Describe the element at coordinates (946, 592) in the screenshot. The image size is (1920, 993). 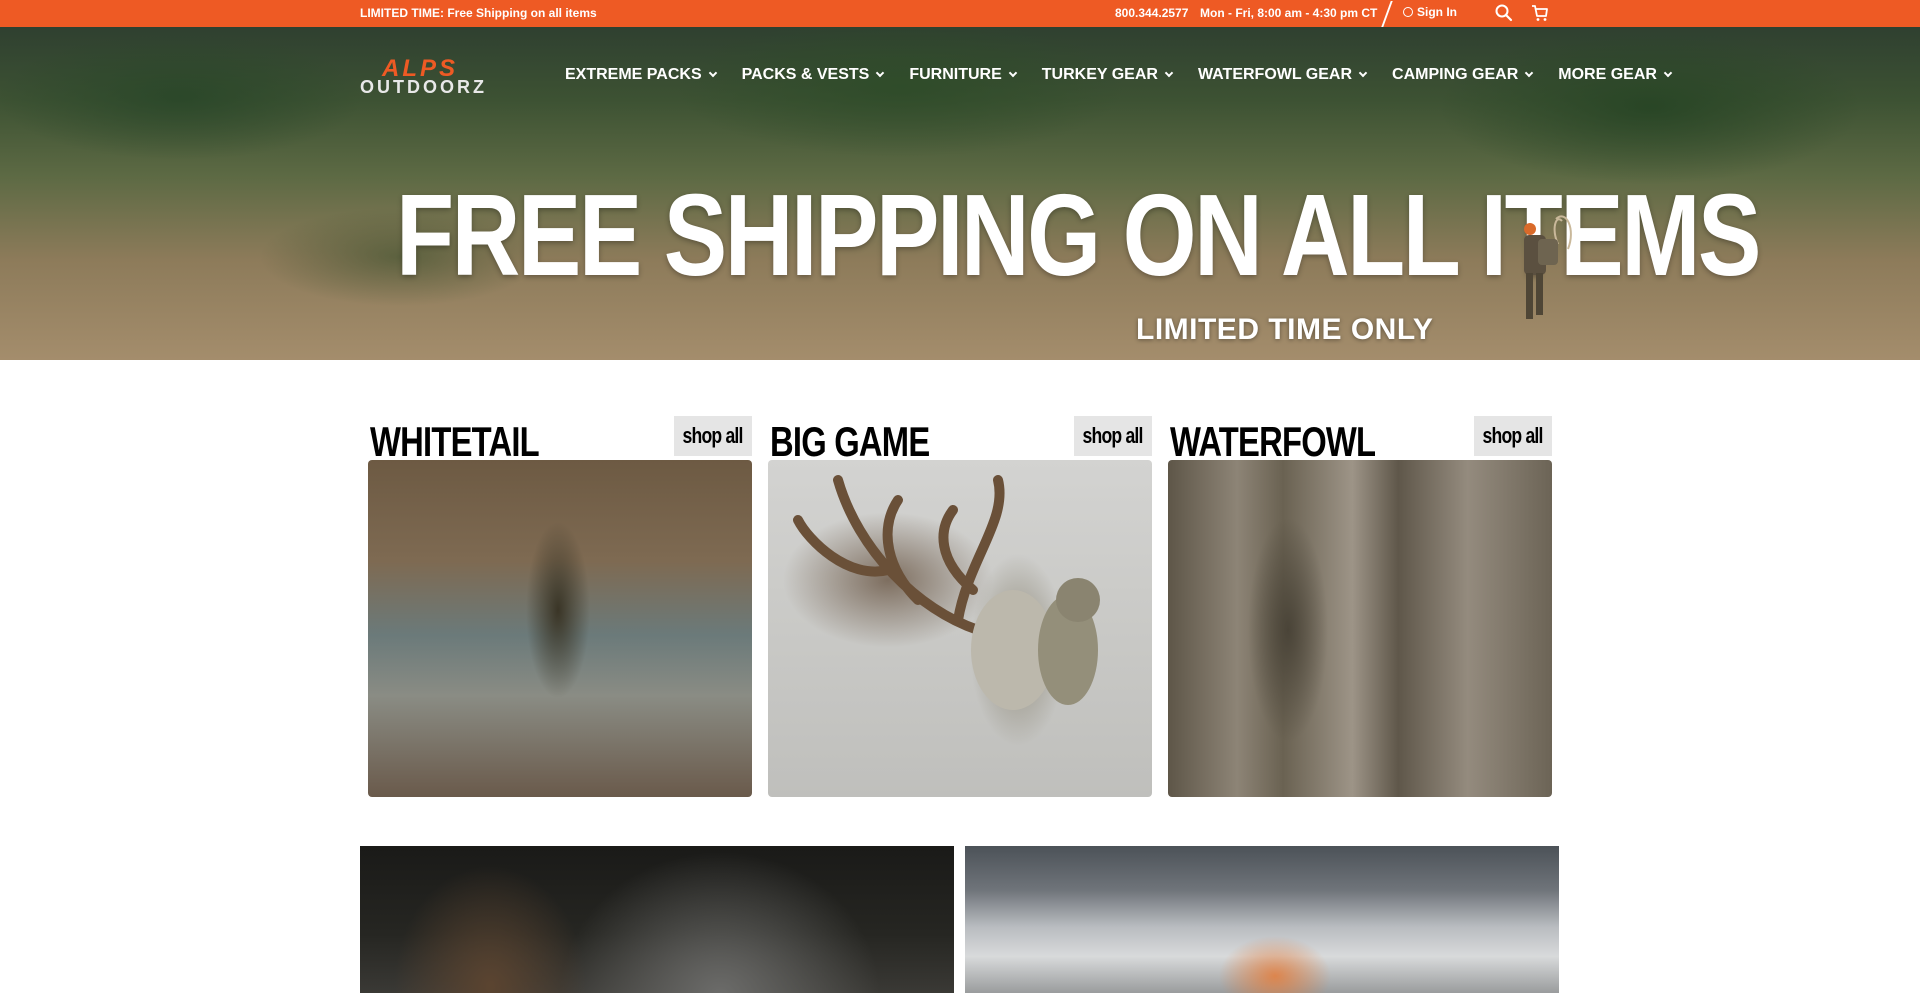
I see `antlers-illustration` at that location.